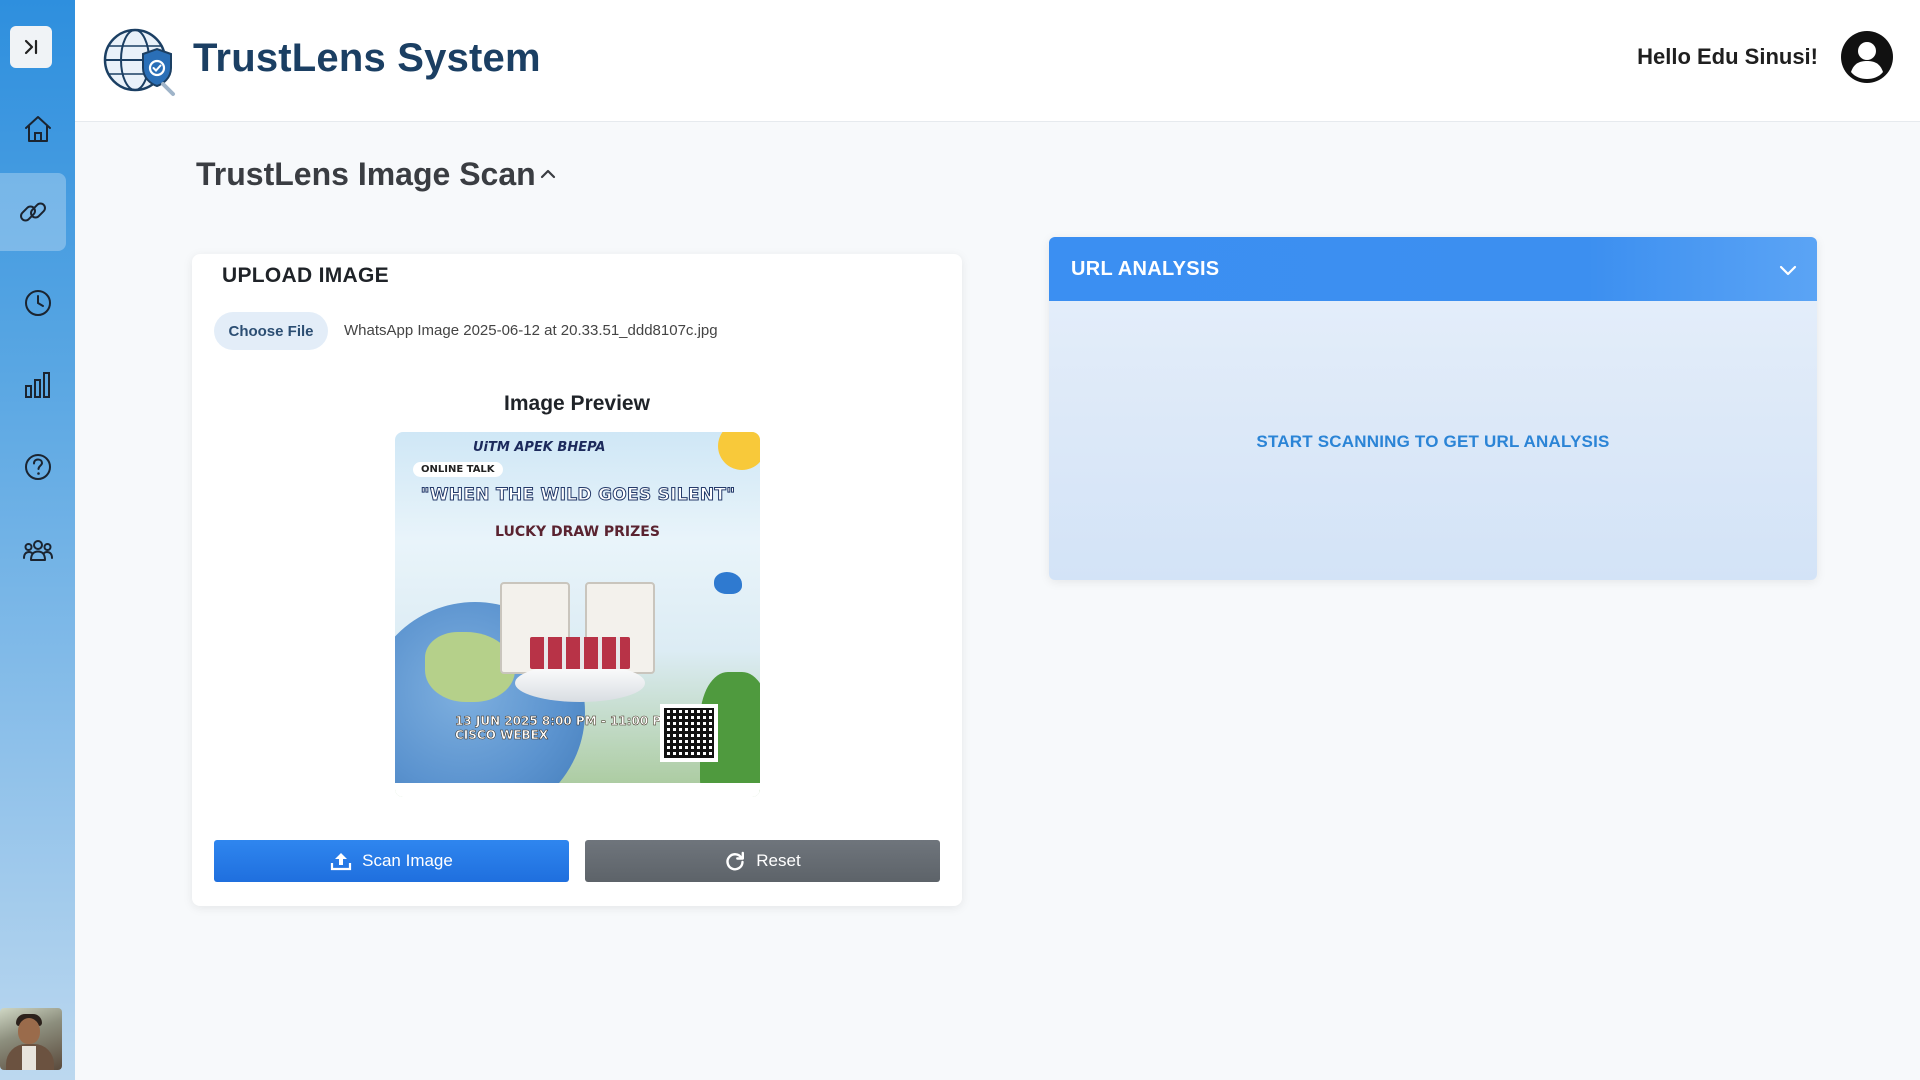  I want to click on url-analysis-title: URL ANALYSIS, so click(1145, 269).